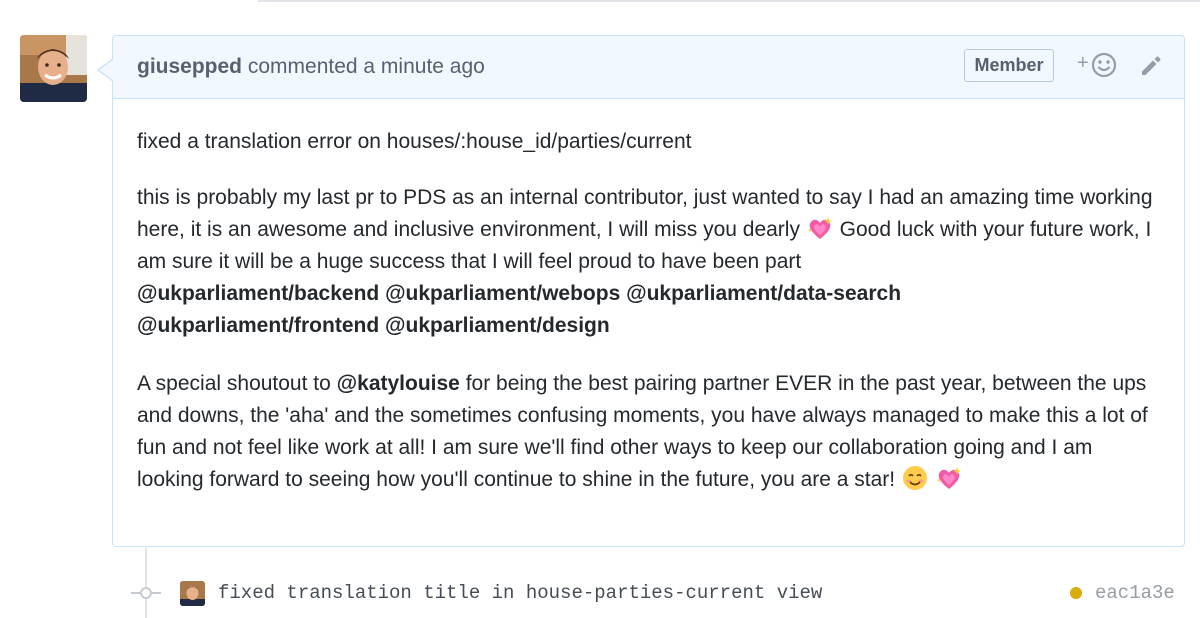 This screenshot has height=618, width=1200. I want to click on commit-author-avatar, so click(192, 593).